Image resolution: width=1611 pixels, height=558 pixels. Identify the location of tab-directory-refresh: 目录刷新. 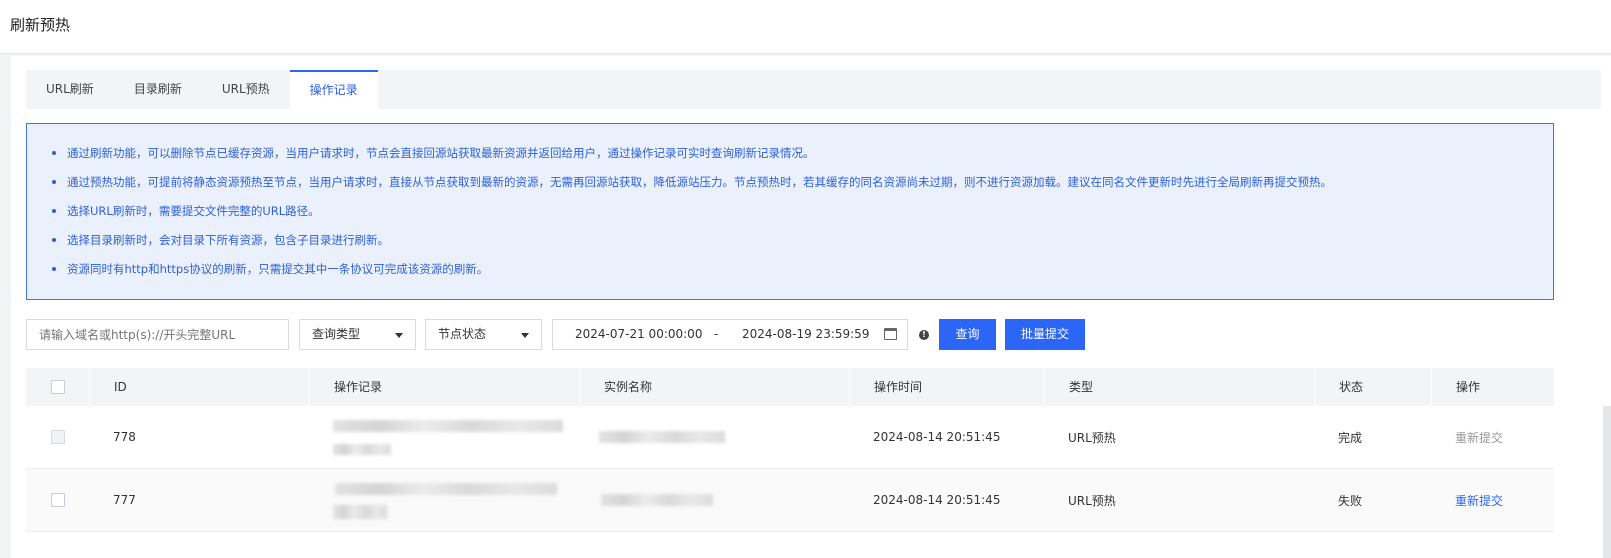
(158, 89).